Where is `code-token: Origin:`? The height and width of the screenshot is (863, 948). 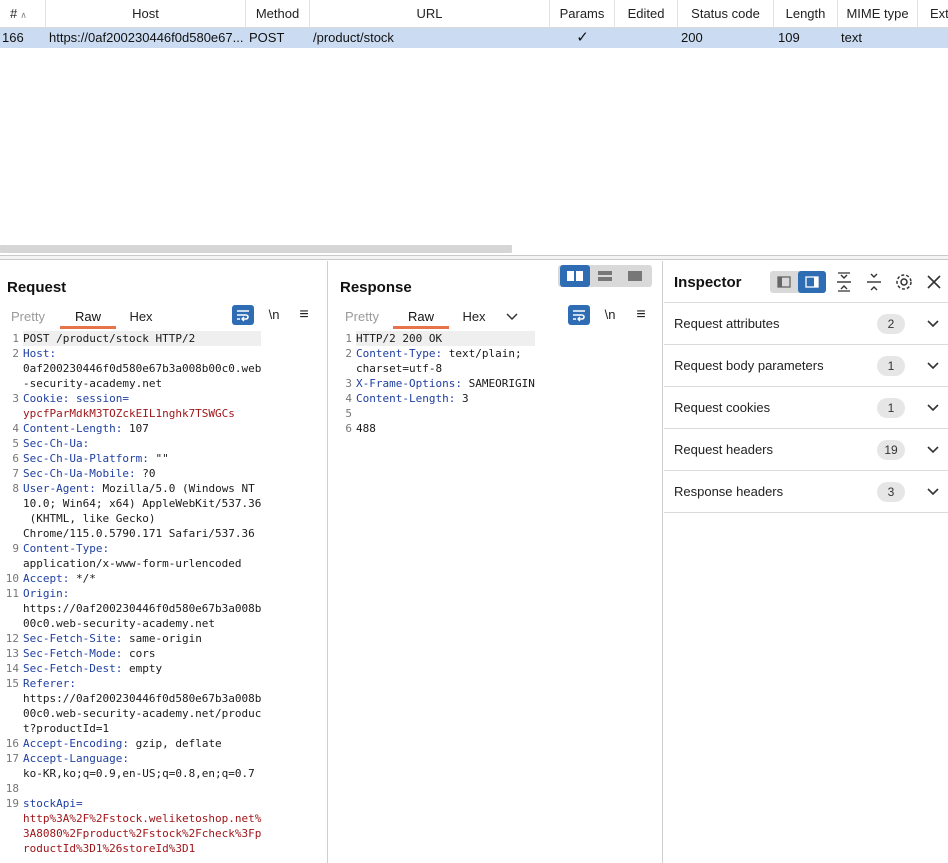
code-token: Origin: is located at coordinates (46, 593).